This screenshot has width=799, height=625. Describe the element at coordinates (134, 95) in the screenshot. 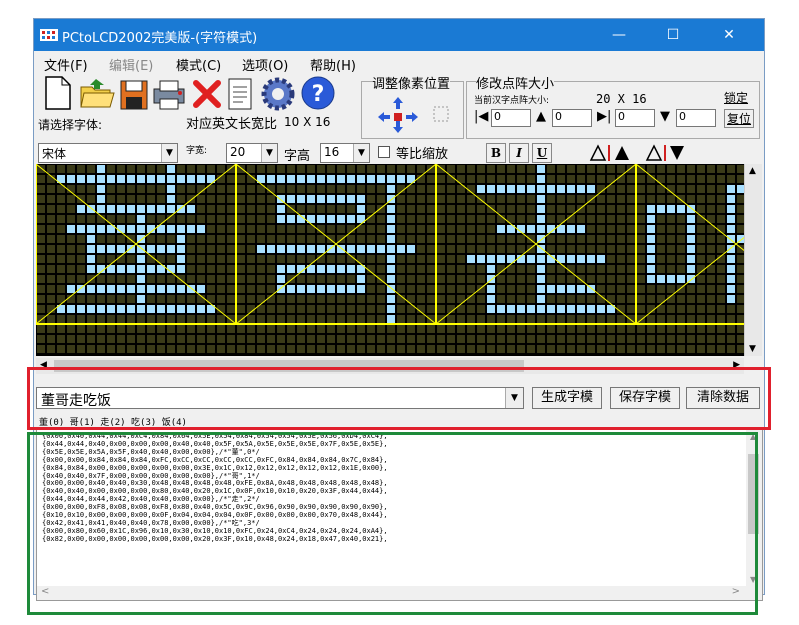

I see `save-disk-icon` at that location.